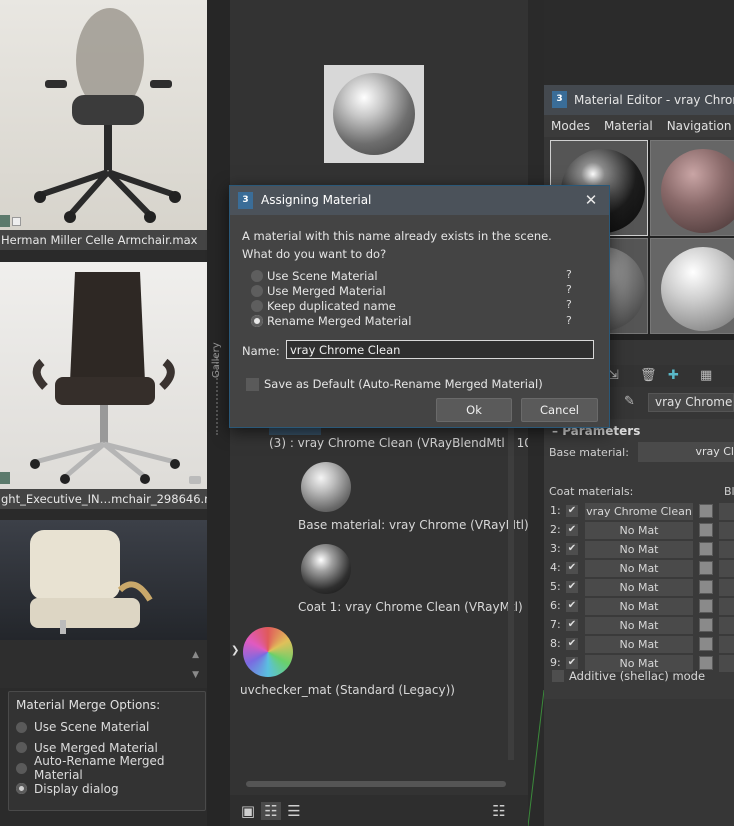  What do you see at coordinates (326, 290) in the screenshot?
I see `option-label: Use Merged Material` at bounding box center [326, 290].